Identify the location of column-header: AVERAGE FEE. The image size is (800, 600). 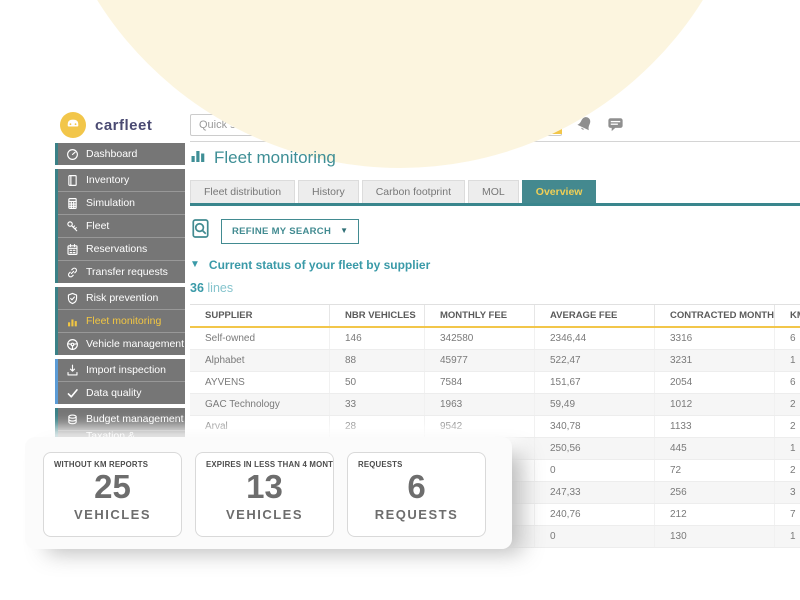
(595, 315).